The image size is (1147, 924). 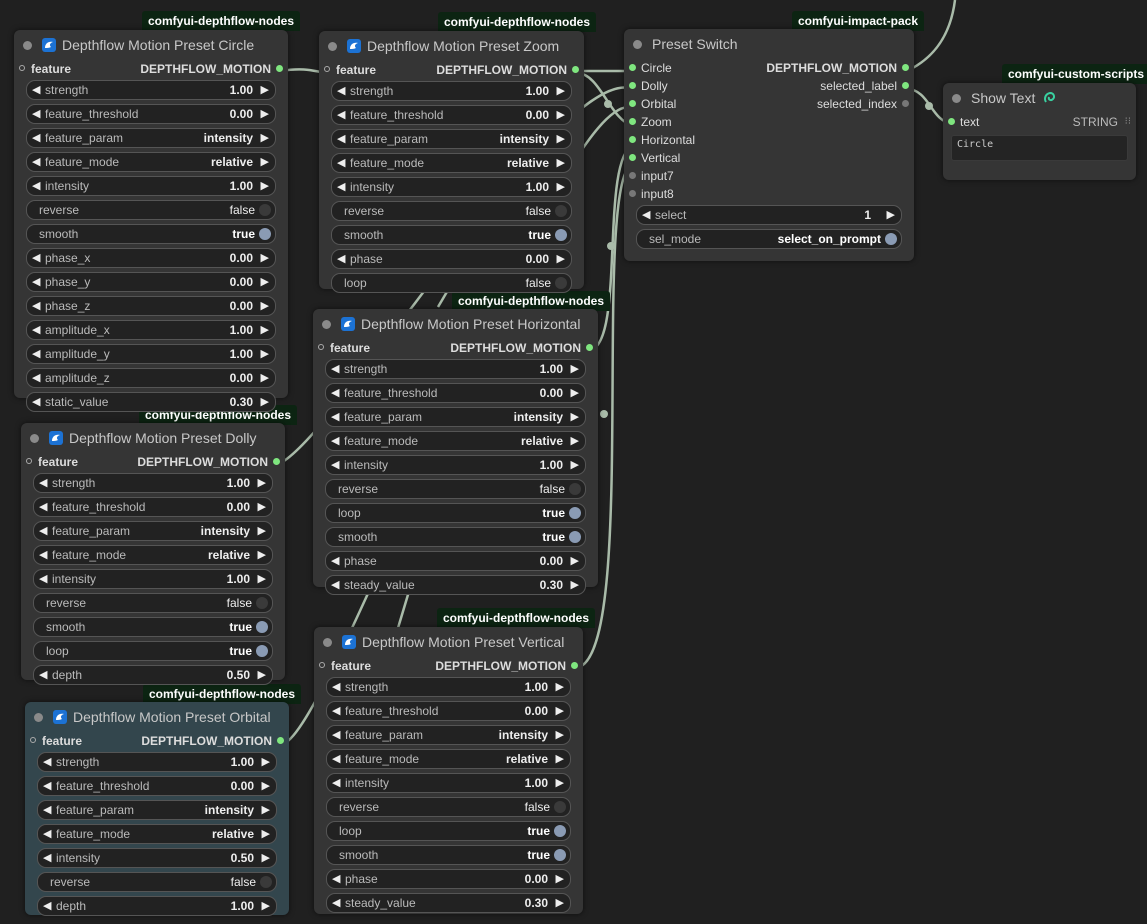 I want to click on widget-amplitude_z: ◀ amplitude_z 0.00 ▶, so click(x=151, y=378).